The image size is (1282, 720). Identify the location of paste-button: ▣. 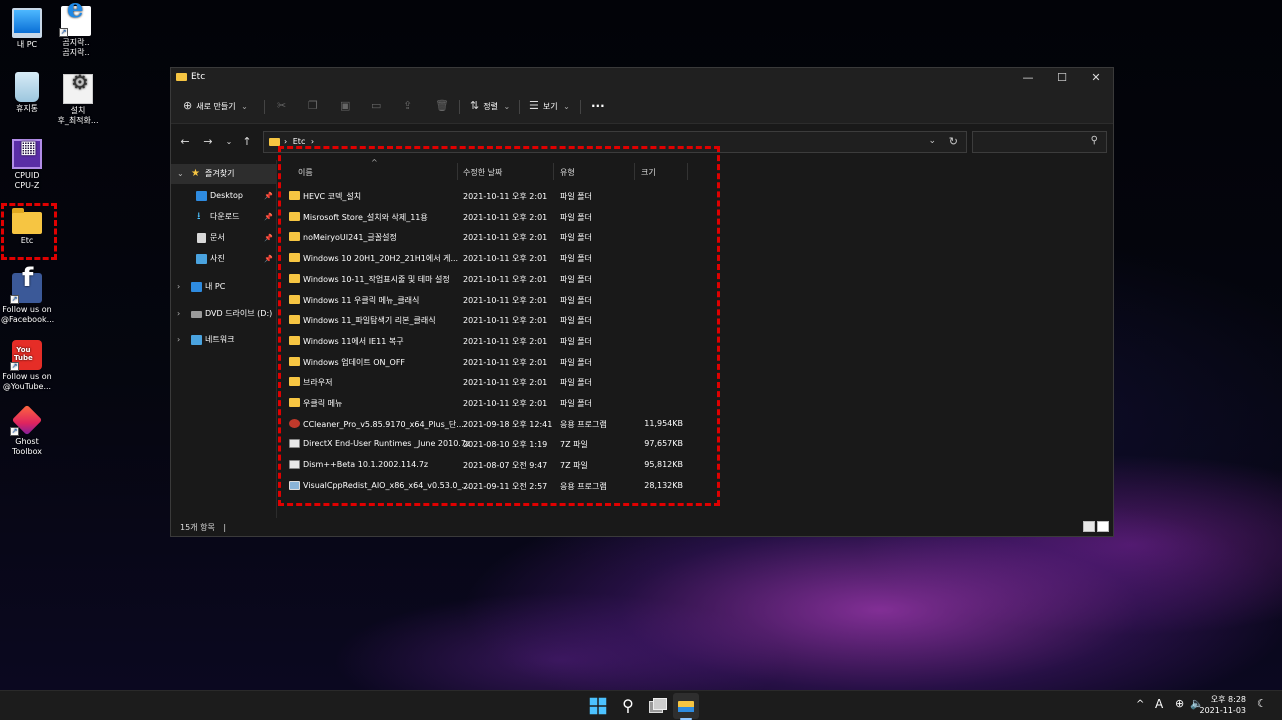
(345, 106).